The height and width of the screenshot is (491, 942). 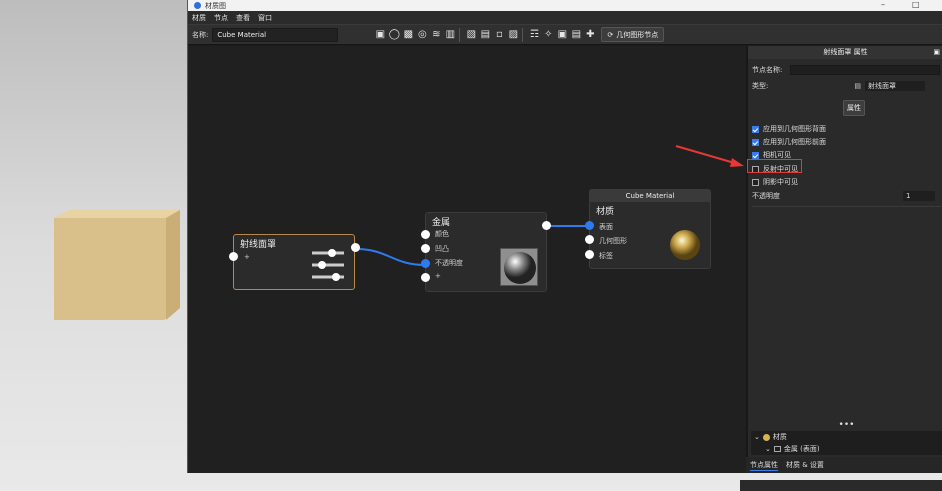 I want to click on name-label: 名称:, so click(x=200, y=34).